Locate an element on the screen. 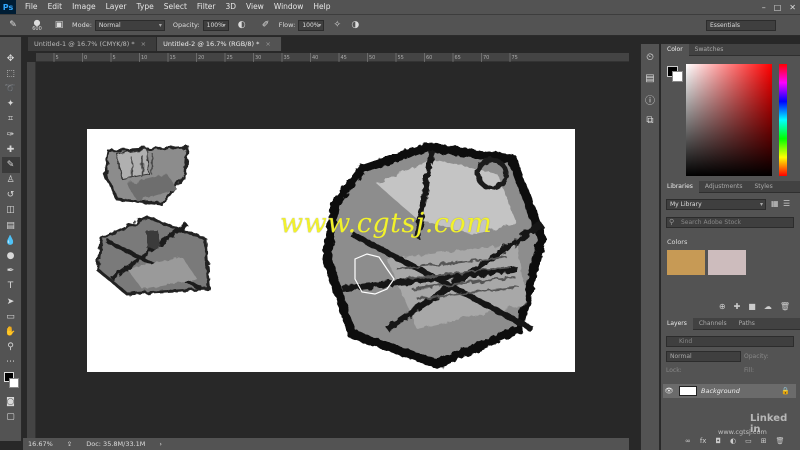 The height and width of the screenshot is (450, 800). list-view-icon: ☰ is located at coordinates (786, 203).